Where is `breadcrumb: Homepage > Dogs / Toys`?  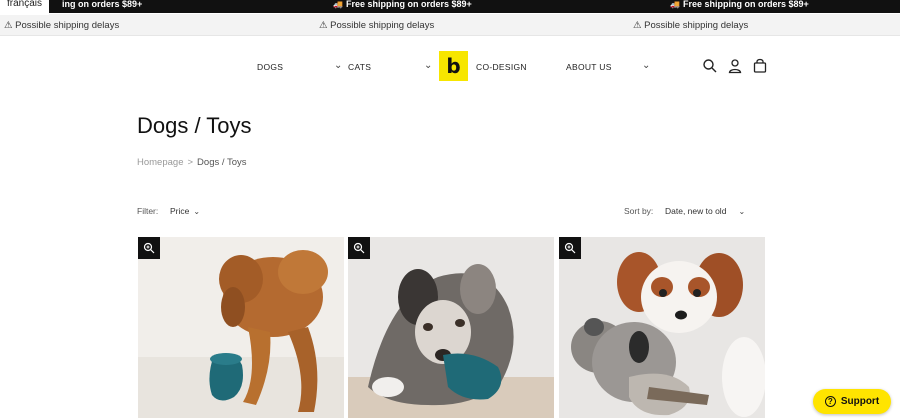 breadcrumb: Homepage > Dogs / Toys is located at coordinates (192, 162).